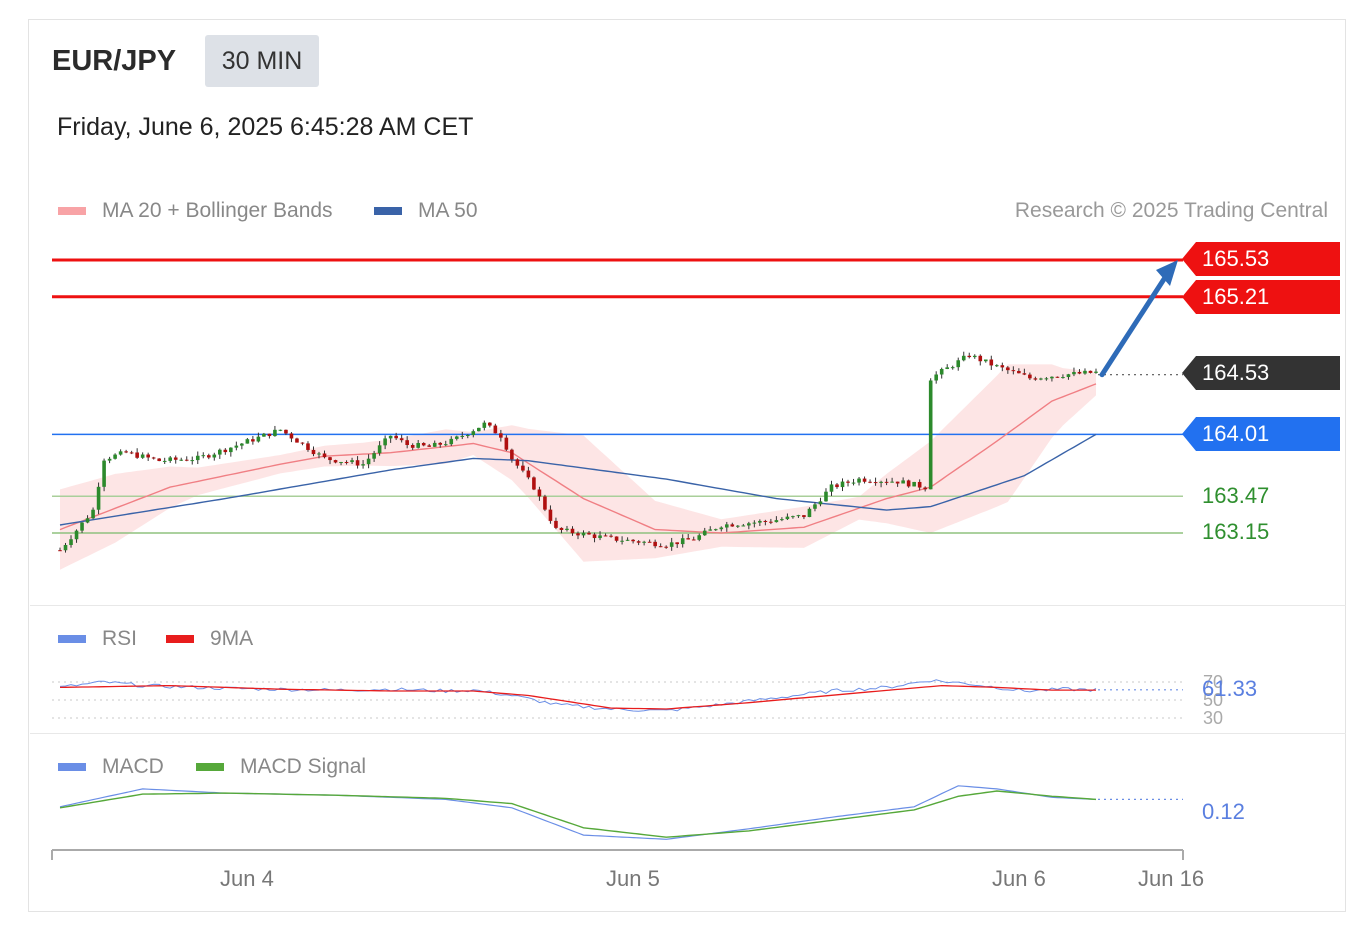  Describe the element at coordinates (578, 695) in the screenshot. I see `rsi-line` at that location.